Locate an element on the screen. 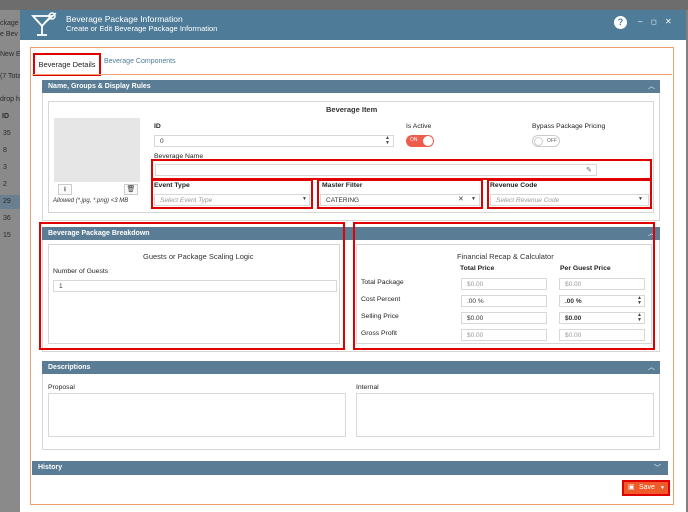 The height and width of the screenshot is (512, 688). bg-title-fragment: ckage is located at coordinates (9, 23).